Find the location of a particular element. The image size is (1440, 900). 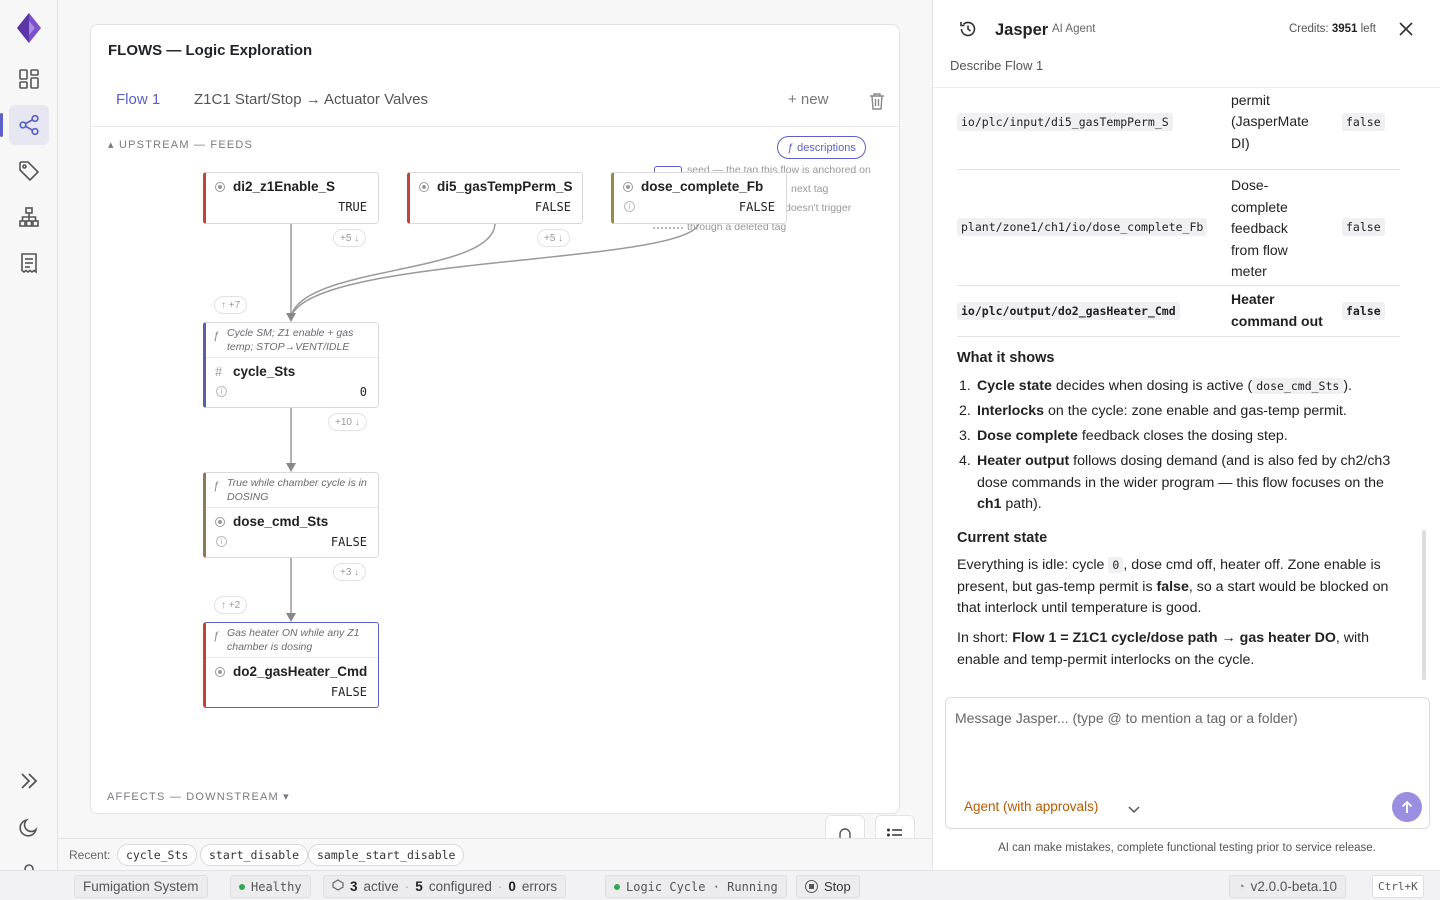

list-text: feedback closes the dosing step. is located at coordinates (1182, 436).